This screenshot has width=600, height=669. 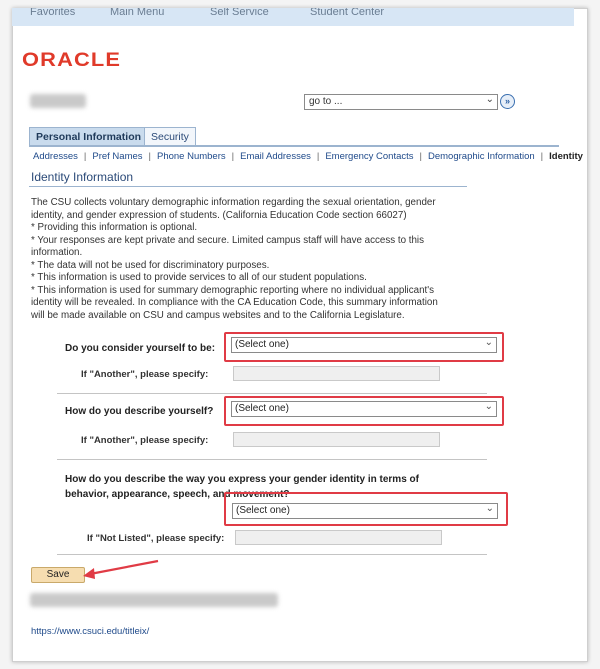 What do you see at coordinates (263, 510) in the screenshot?
I see `question-3-select-value: (Select one)` at bounding box center [263, 510].